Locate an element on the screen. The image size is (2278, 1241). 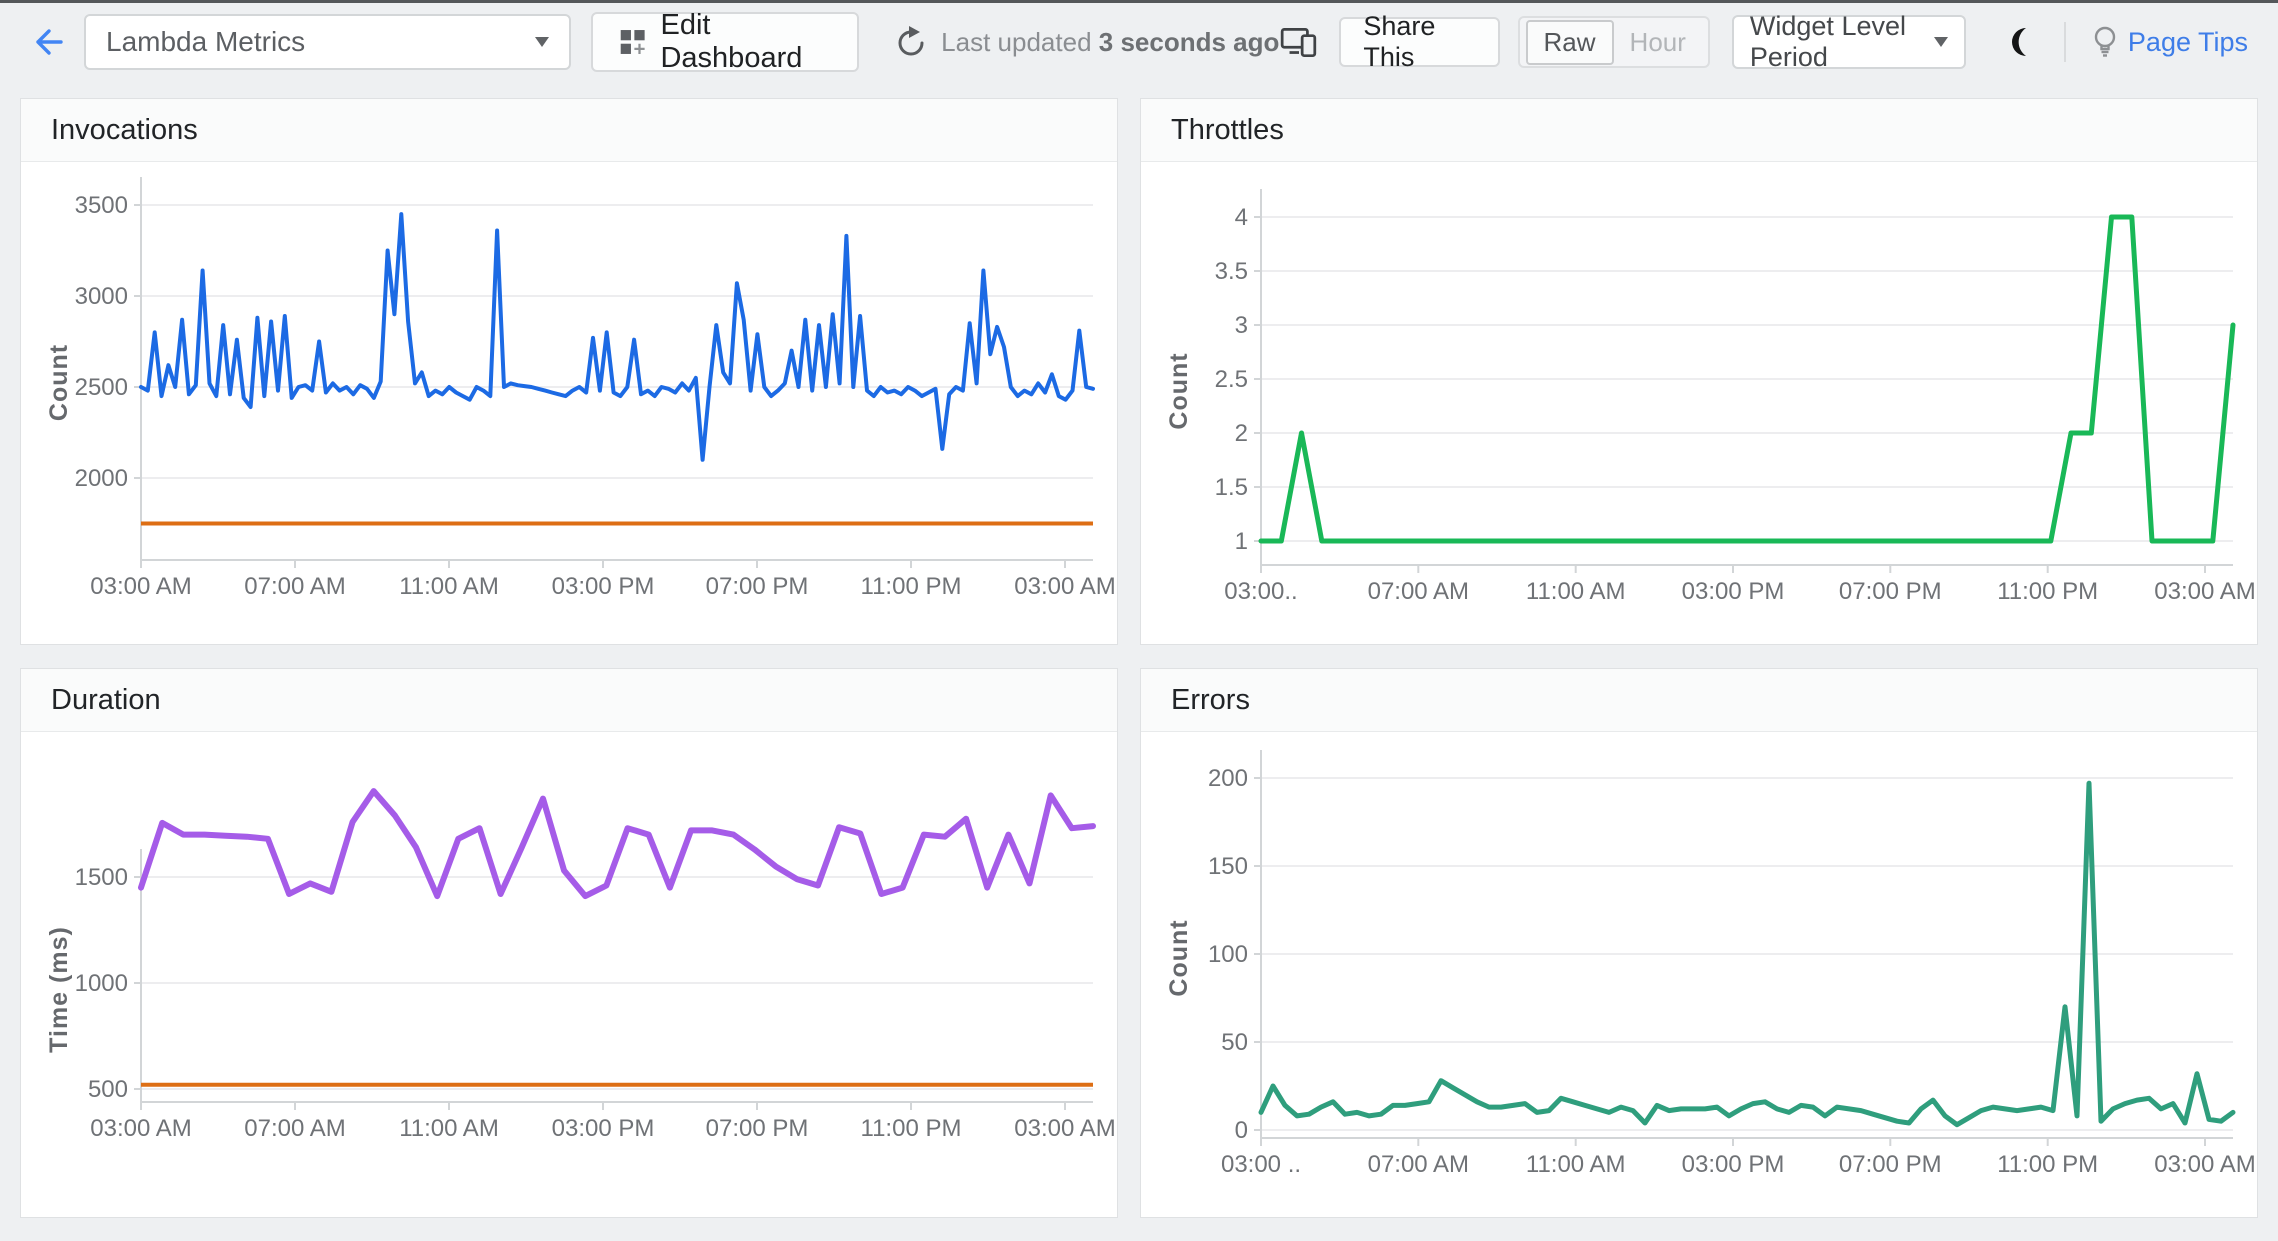
svg-text: 2.5 is located at coordinates (1231, 379).